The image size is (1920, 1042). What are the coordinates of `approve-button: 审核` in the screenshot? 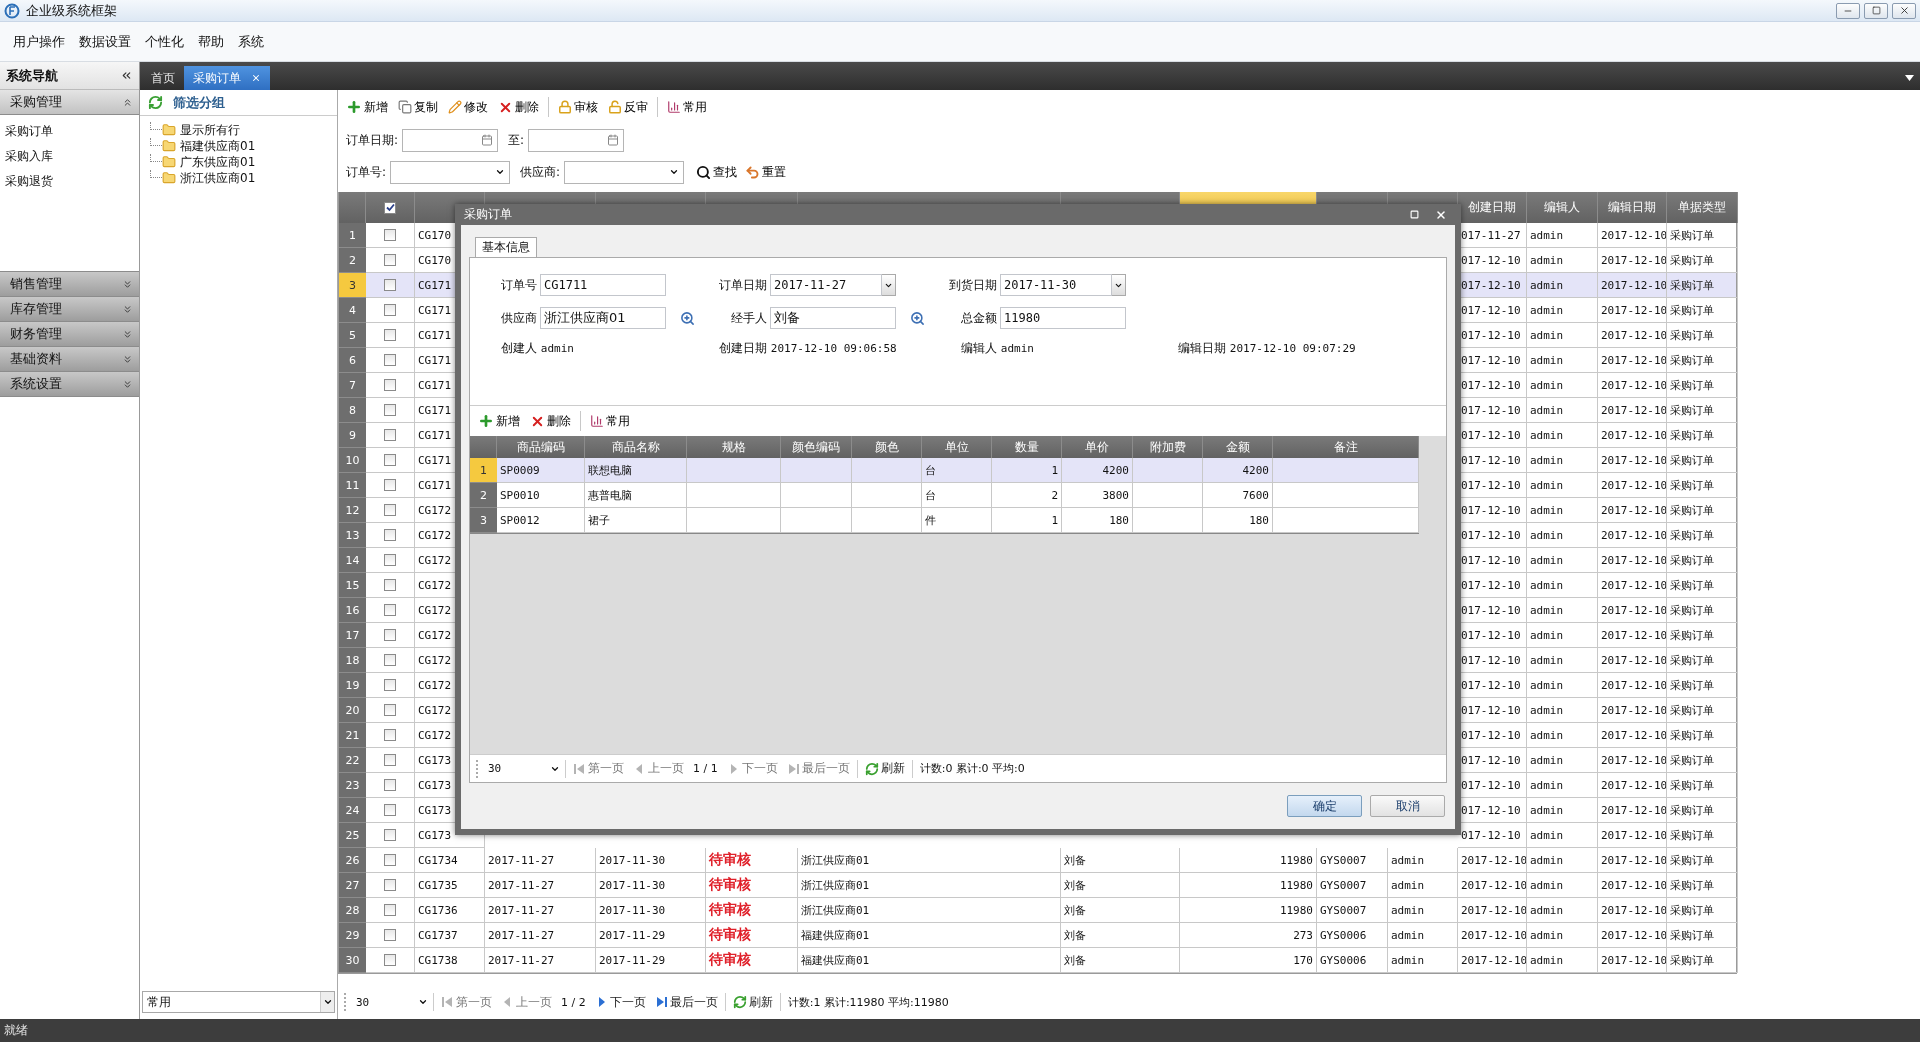 It's located at (578, 107).